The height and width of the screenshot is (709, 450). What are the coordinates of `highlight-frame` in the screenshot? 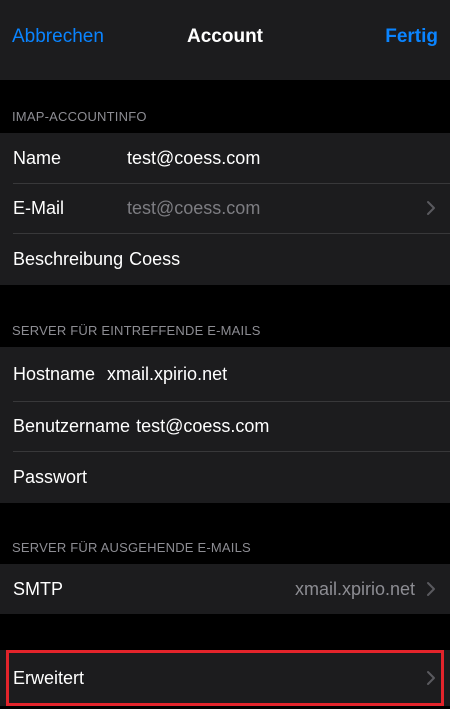 It's located at (225, 678).